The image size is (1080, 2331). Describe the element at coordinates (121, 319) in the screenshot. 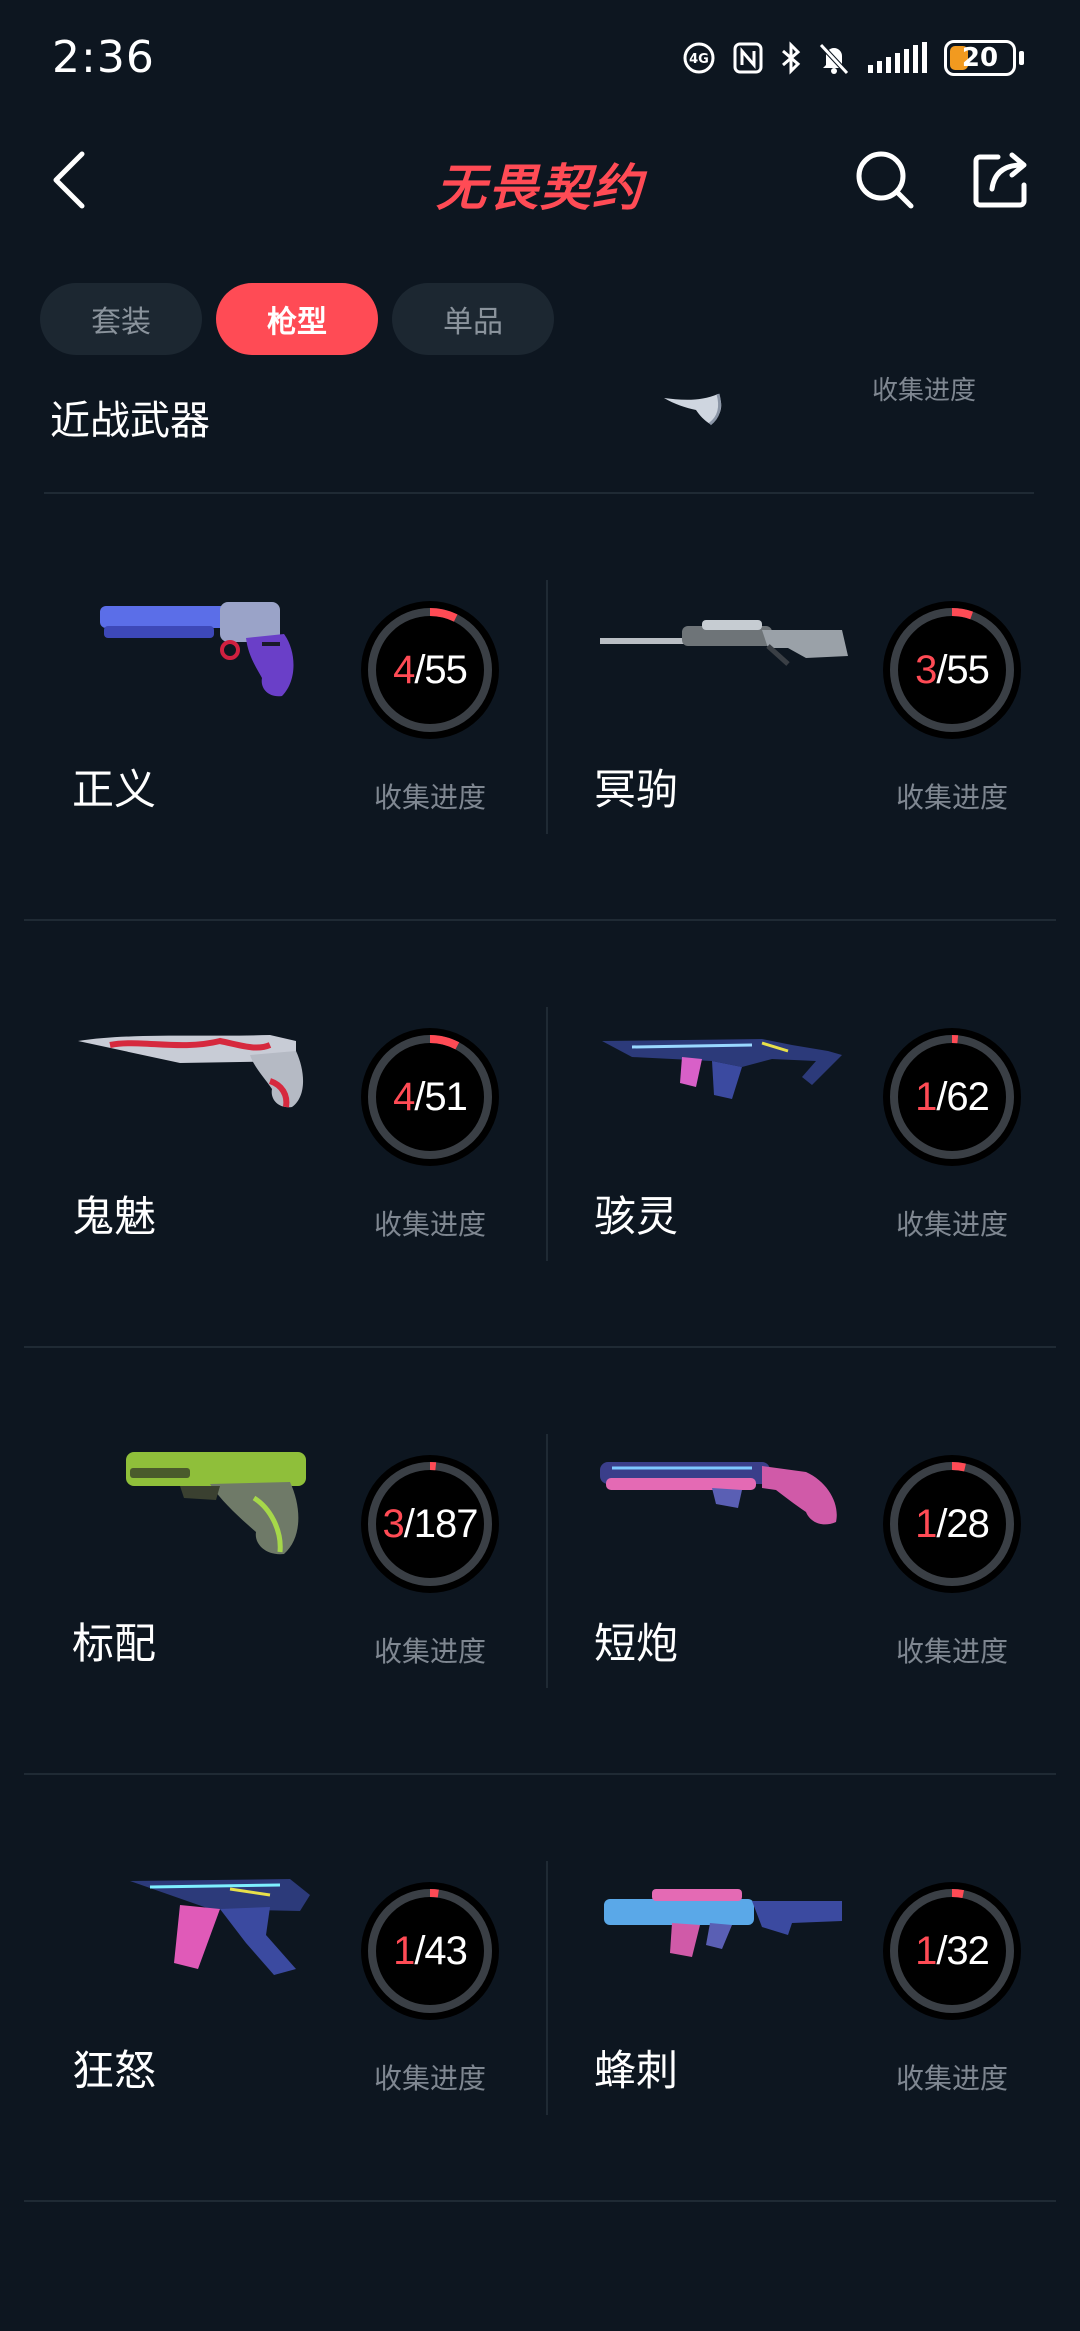

I see `tab-suits: 套装` at that location.